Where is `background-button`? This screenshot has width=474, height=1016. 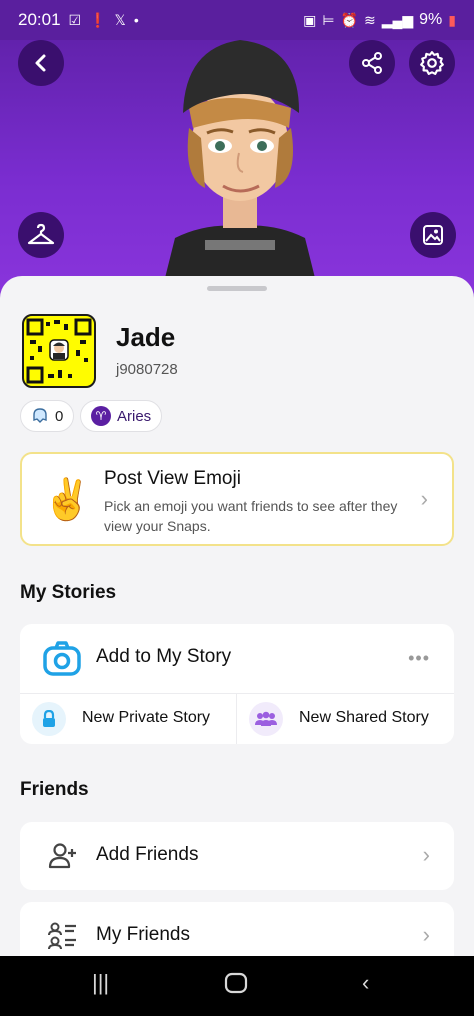 background-button is located at coordinates (433, 235).